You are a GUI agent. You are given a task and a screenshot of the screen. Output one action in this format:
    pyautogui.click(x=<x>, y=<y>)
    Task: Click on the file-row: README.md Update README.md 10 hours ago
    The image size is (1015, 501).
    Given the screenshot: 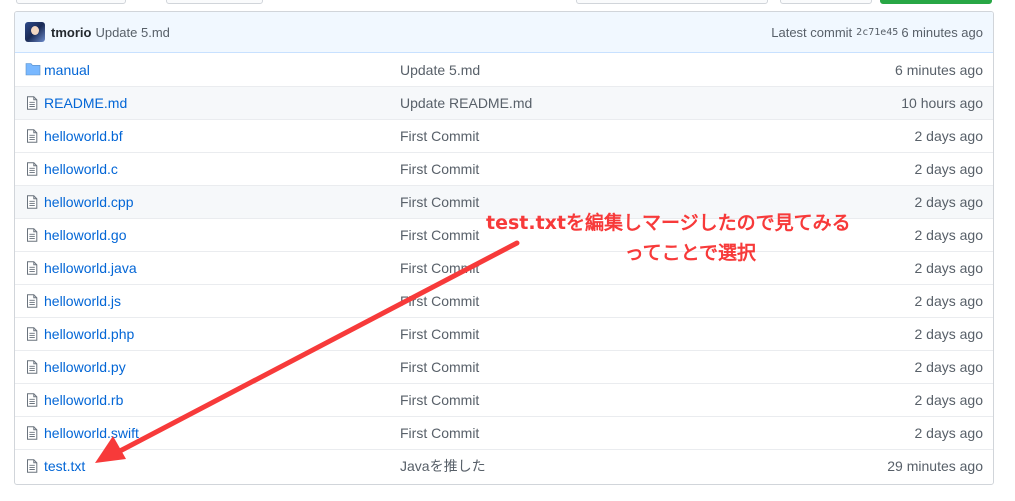 What is the action you would take?
    pyautogui.click(x=504, y=102)
    